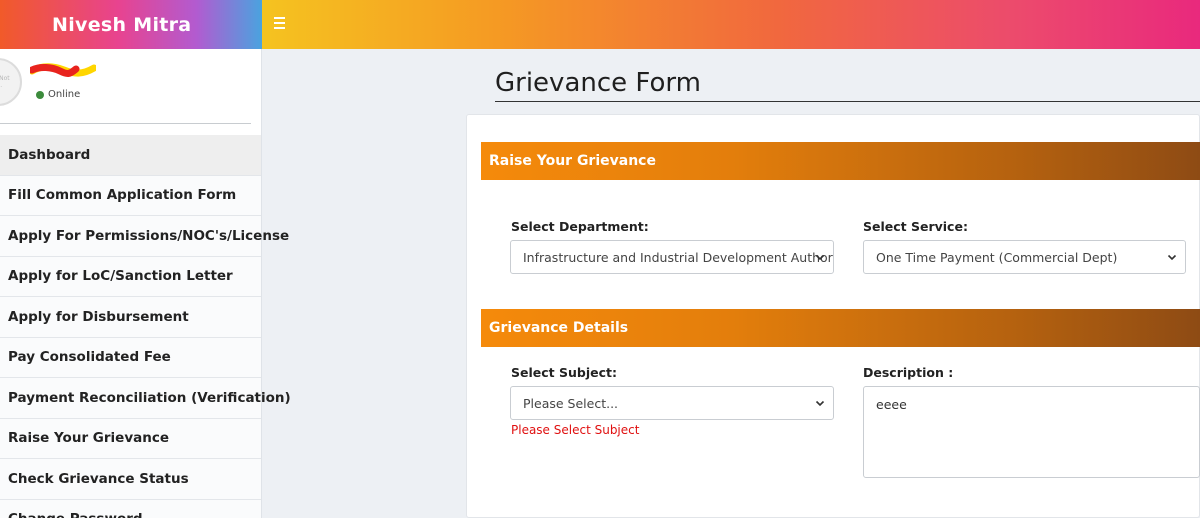  Describe the element at coordinates (130, 438) in the screenshot. I see `sidebar-item-raise-grievance: Raise Your Grievance` at that location.